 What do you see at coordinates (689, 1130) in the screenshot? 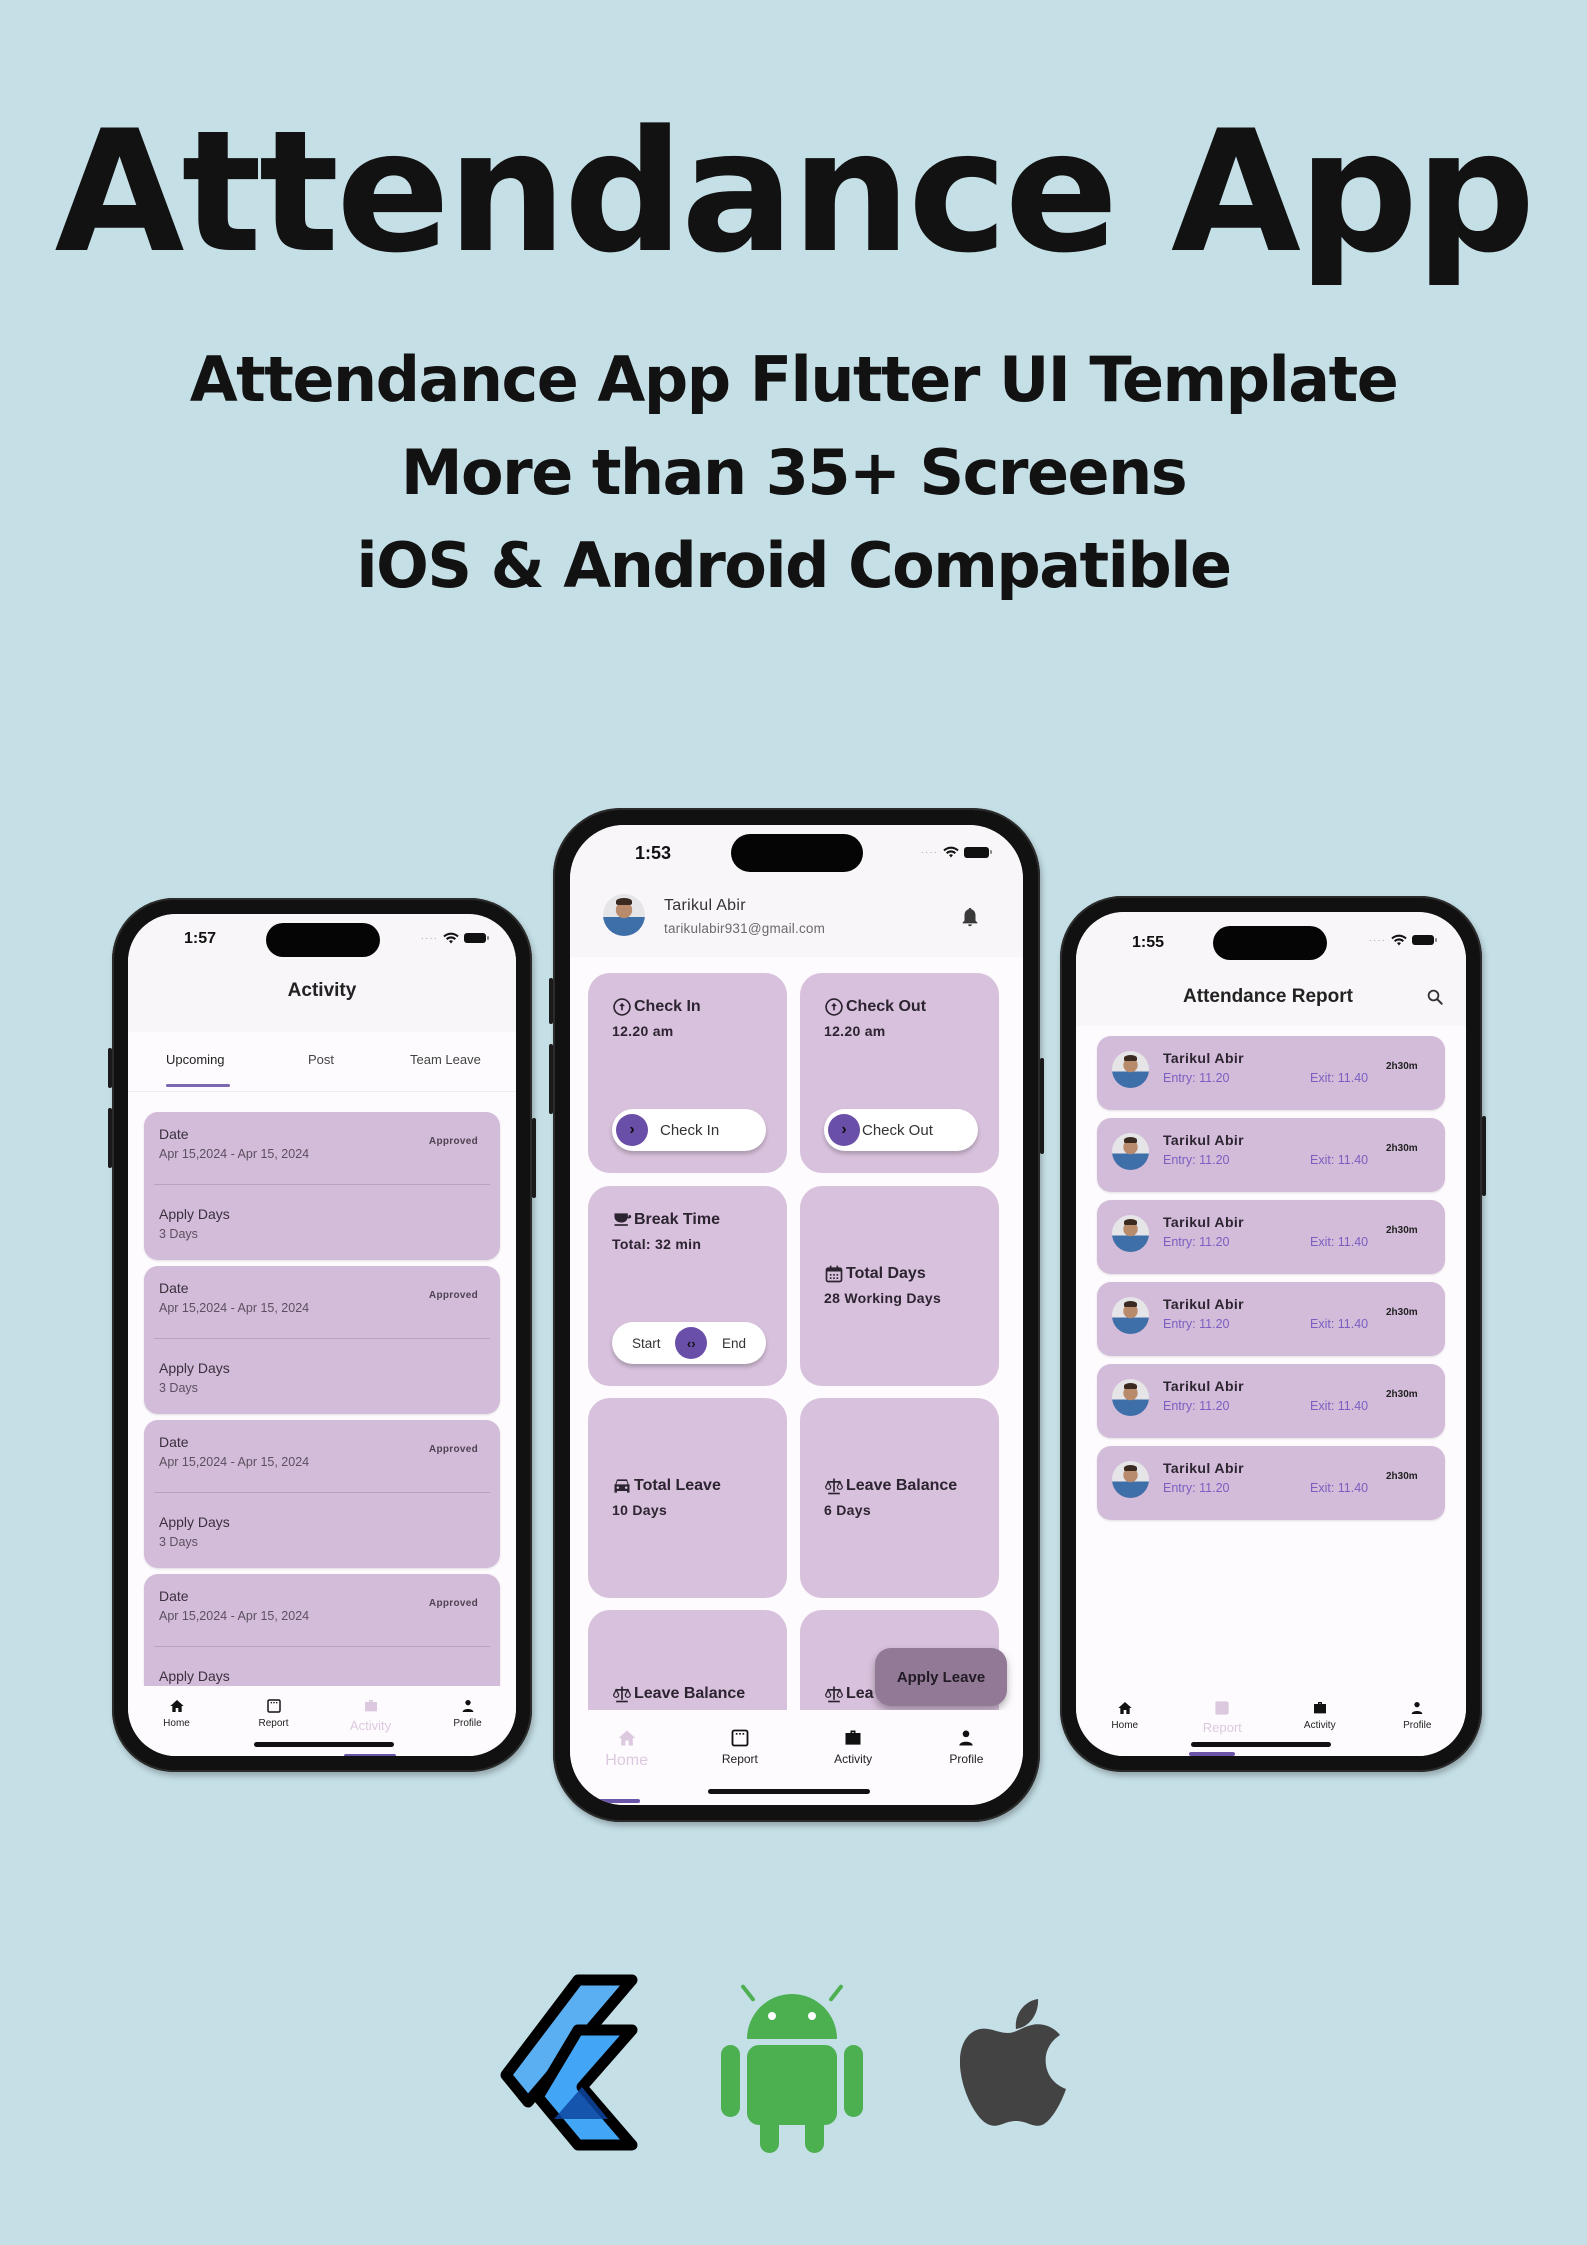
I see `check-in-button: › Check In` at bounding box center [689, 1130].